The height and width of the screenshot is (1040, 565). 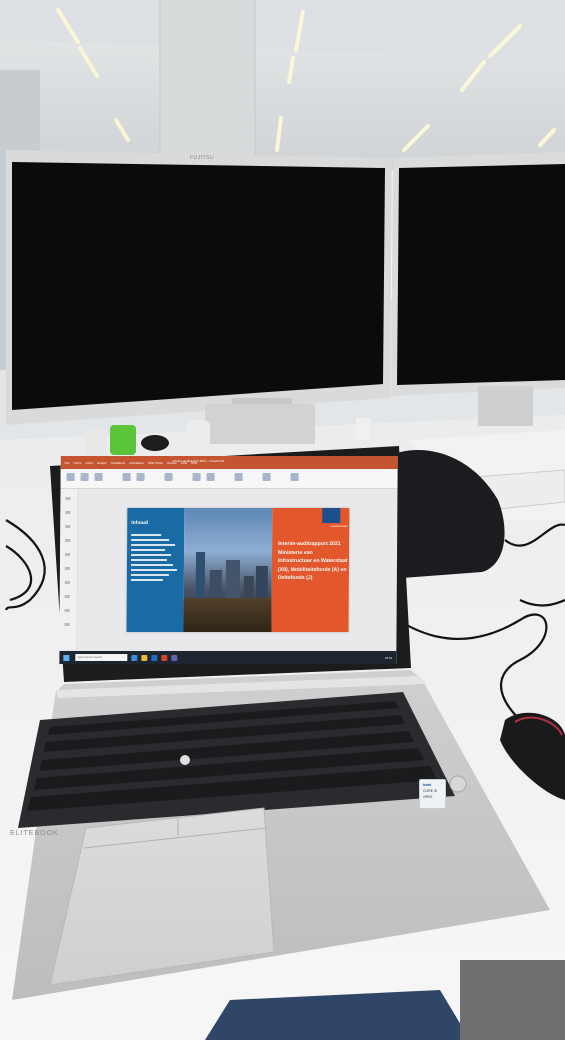 I want to click on edge-icon, so click(x=134, y=657).